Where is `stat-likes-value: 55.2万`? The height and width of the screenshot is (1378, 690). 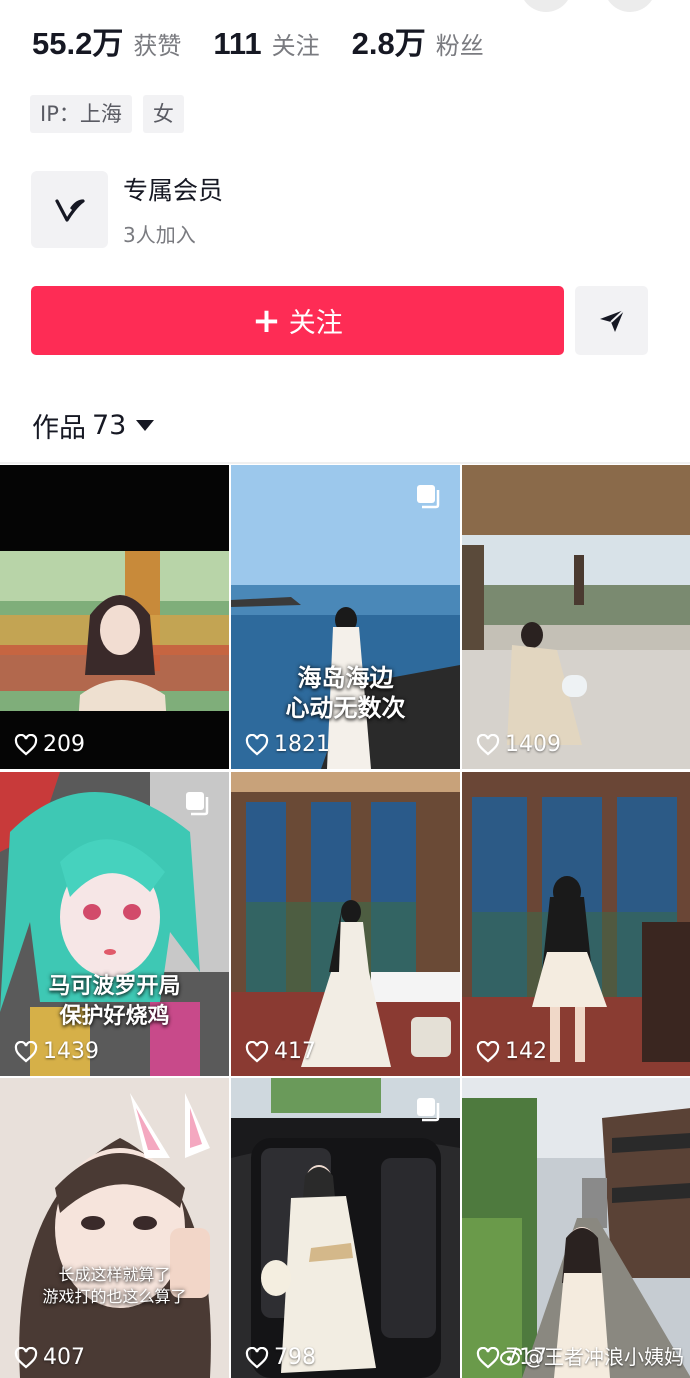 stat-likes-value: 55.2万 is located at coordinates (78, 43).